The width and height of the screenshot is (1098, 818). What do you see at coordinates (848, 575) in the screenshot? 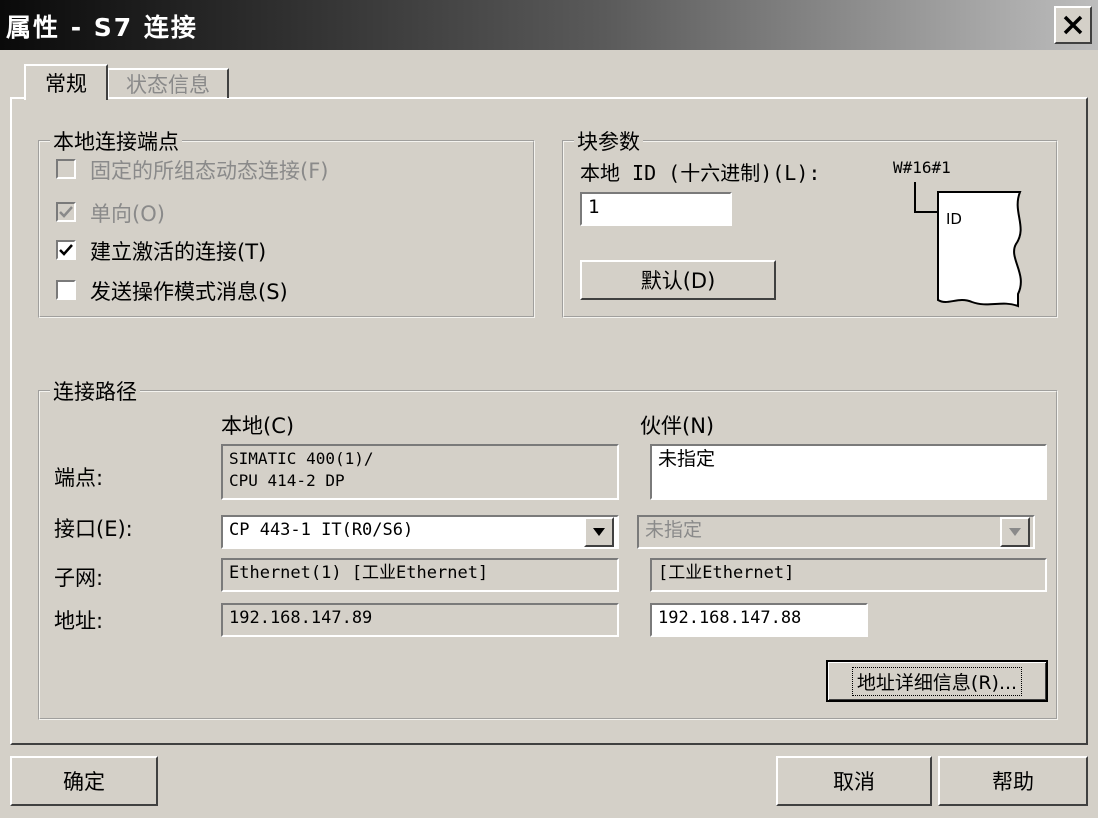
I see `partner-subnet-field: [工业Ethernet]` at bounding box center [848, 575].